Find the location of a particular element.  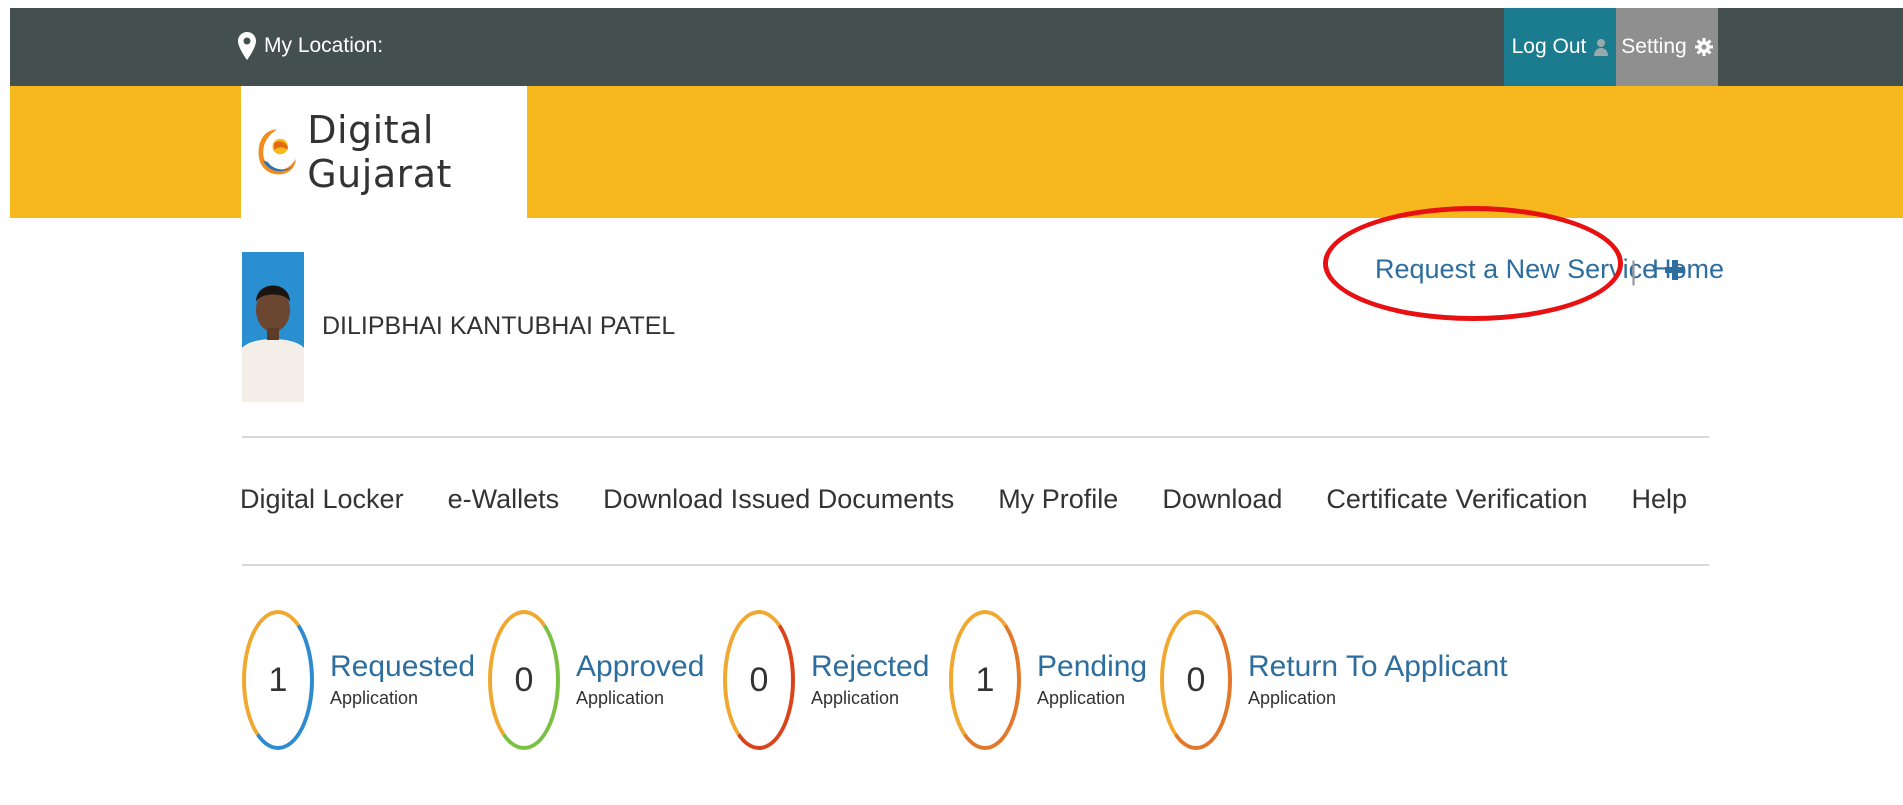

highlight-ellipse is located at coordinates (1473, 263).